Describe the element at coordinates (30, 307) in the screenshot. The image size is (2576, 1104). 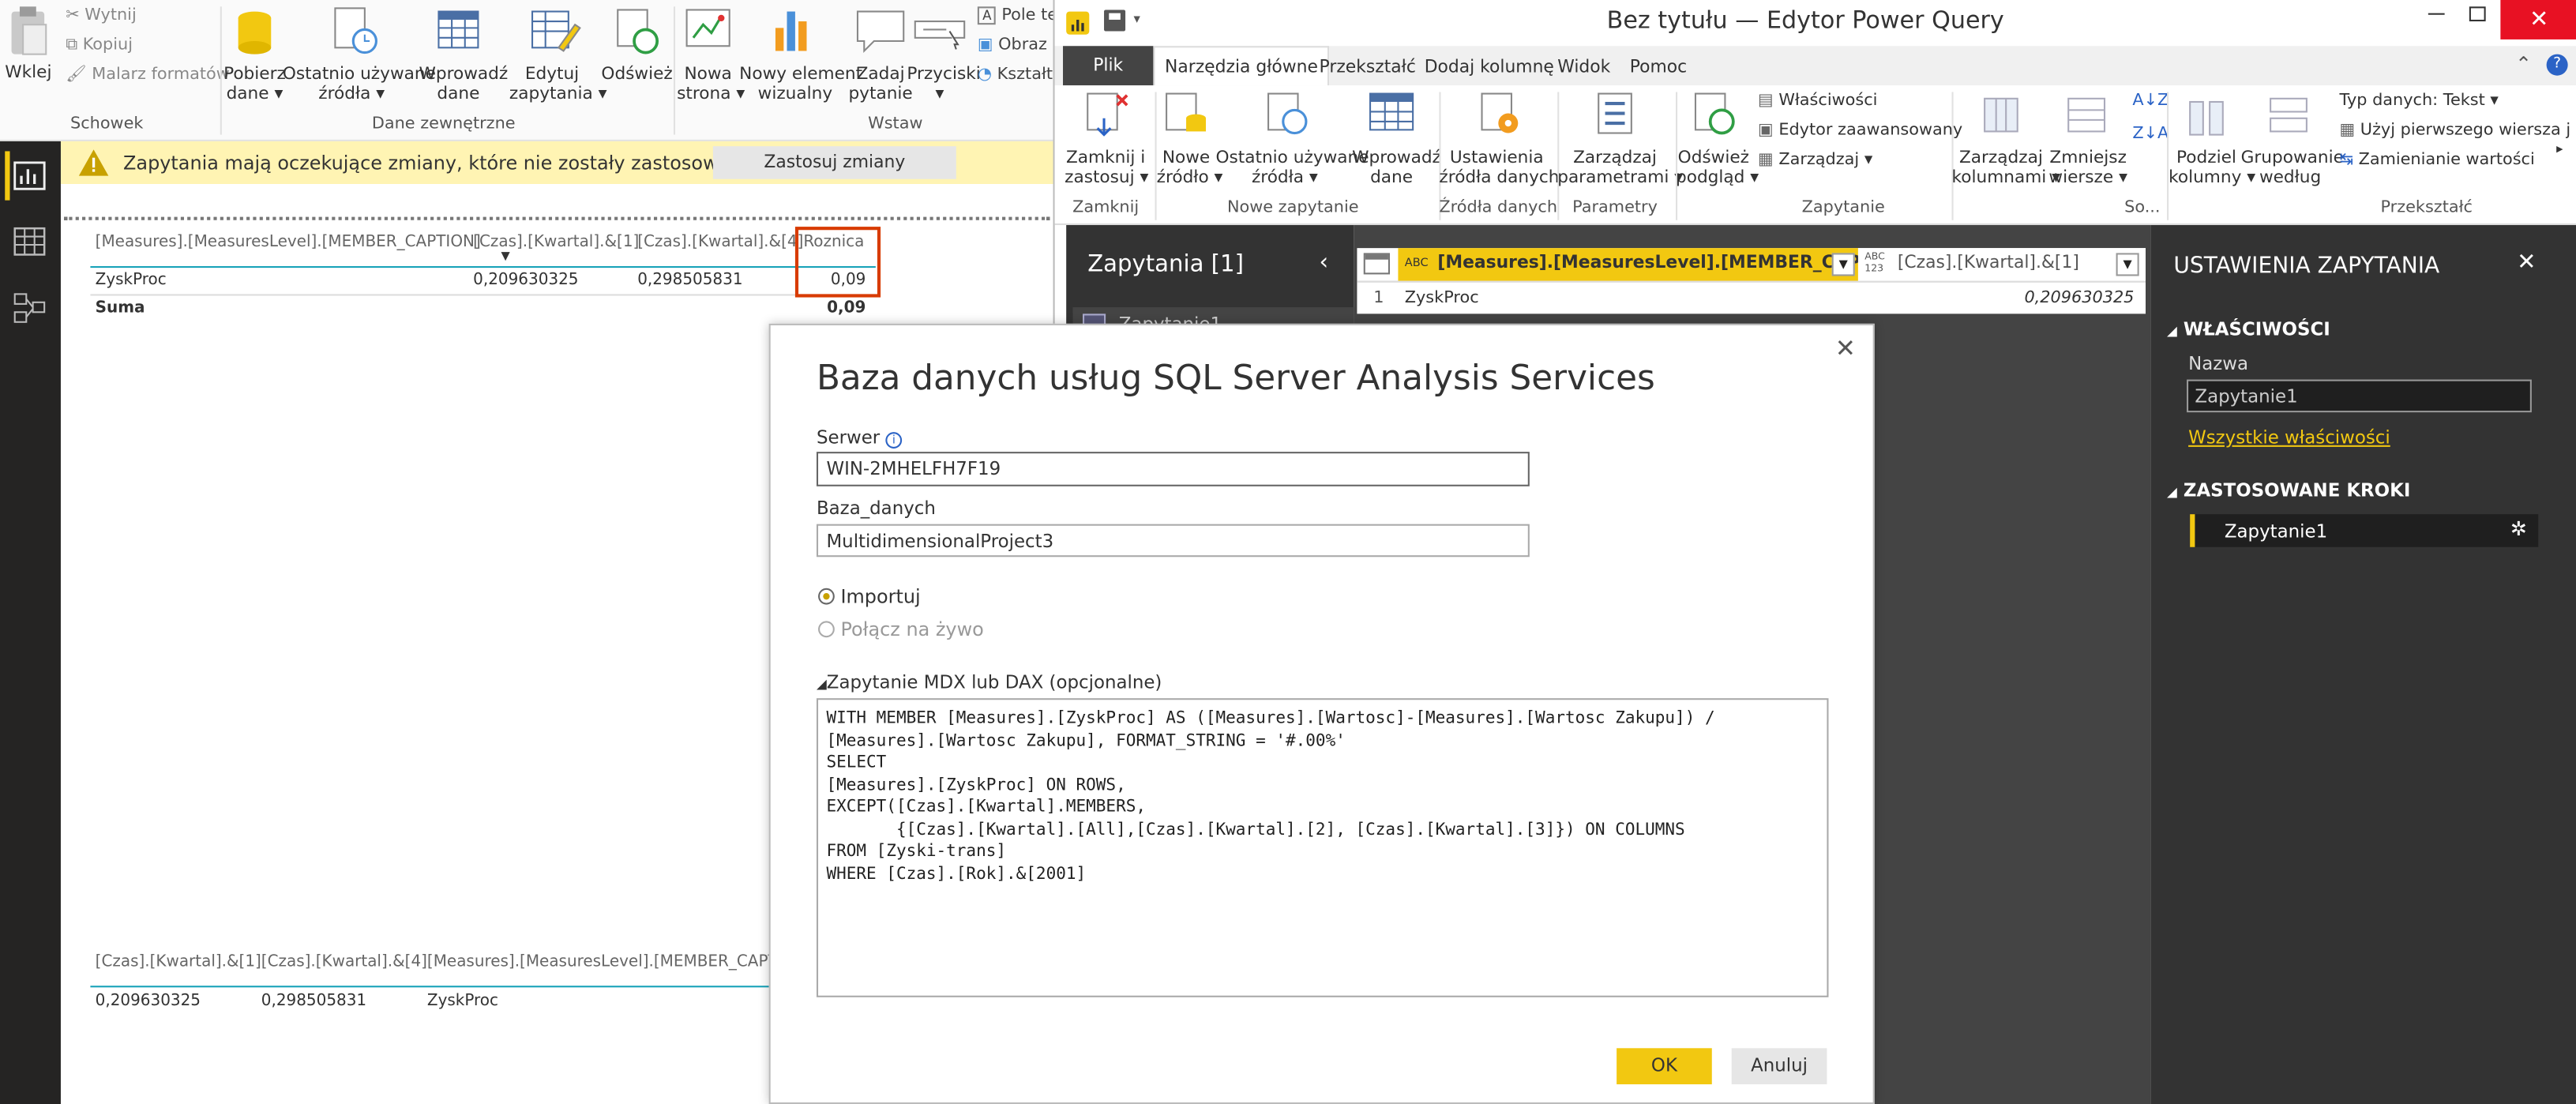
I see `model-view-button` at that location.